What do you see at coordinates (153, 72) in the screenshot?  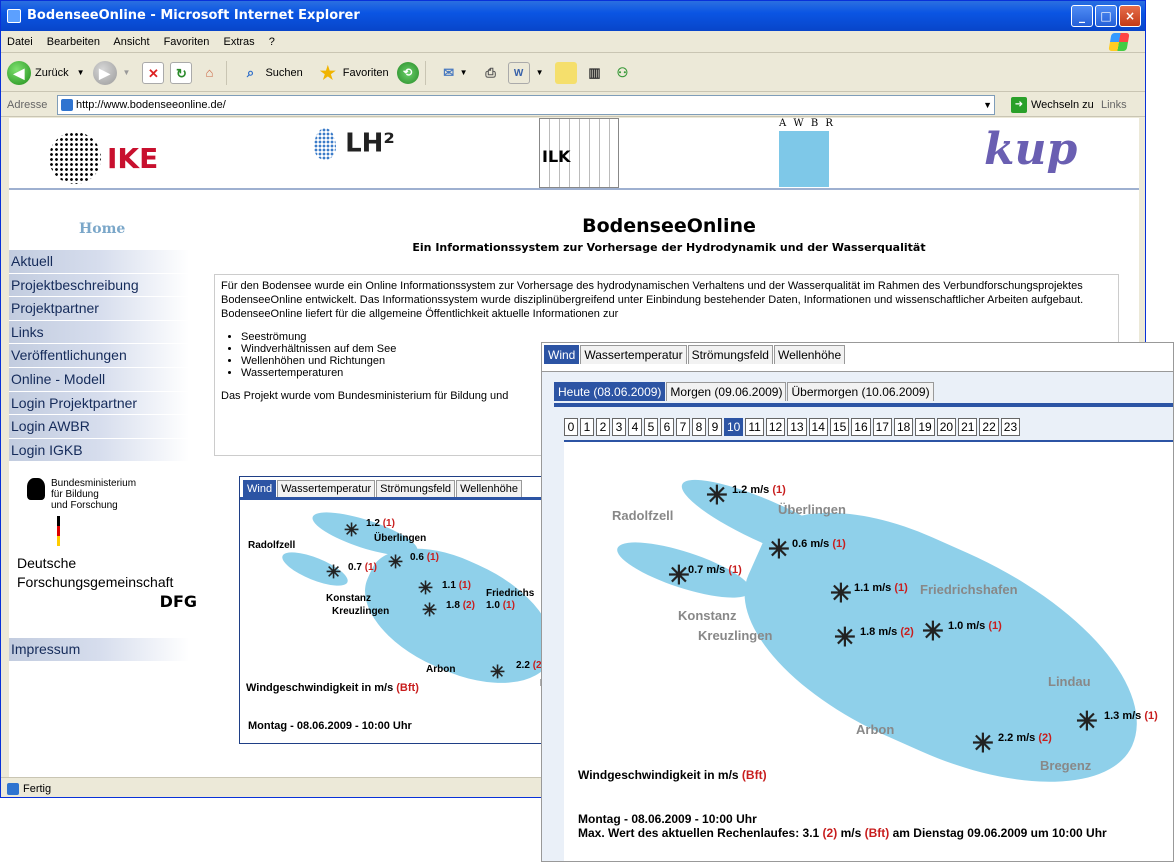 I see `stop-icon: ✕` at bounding box center [153, 72].